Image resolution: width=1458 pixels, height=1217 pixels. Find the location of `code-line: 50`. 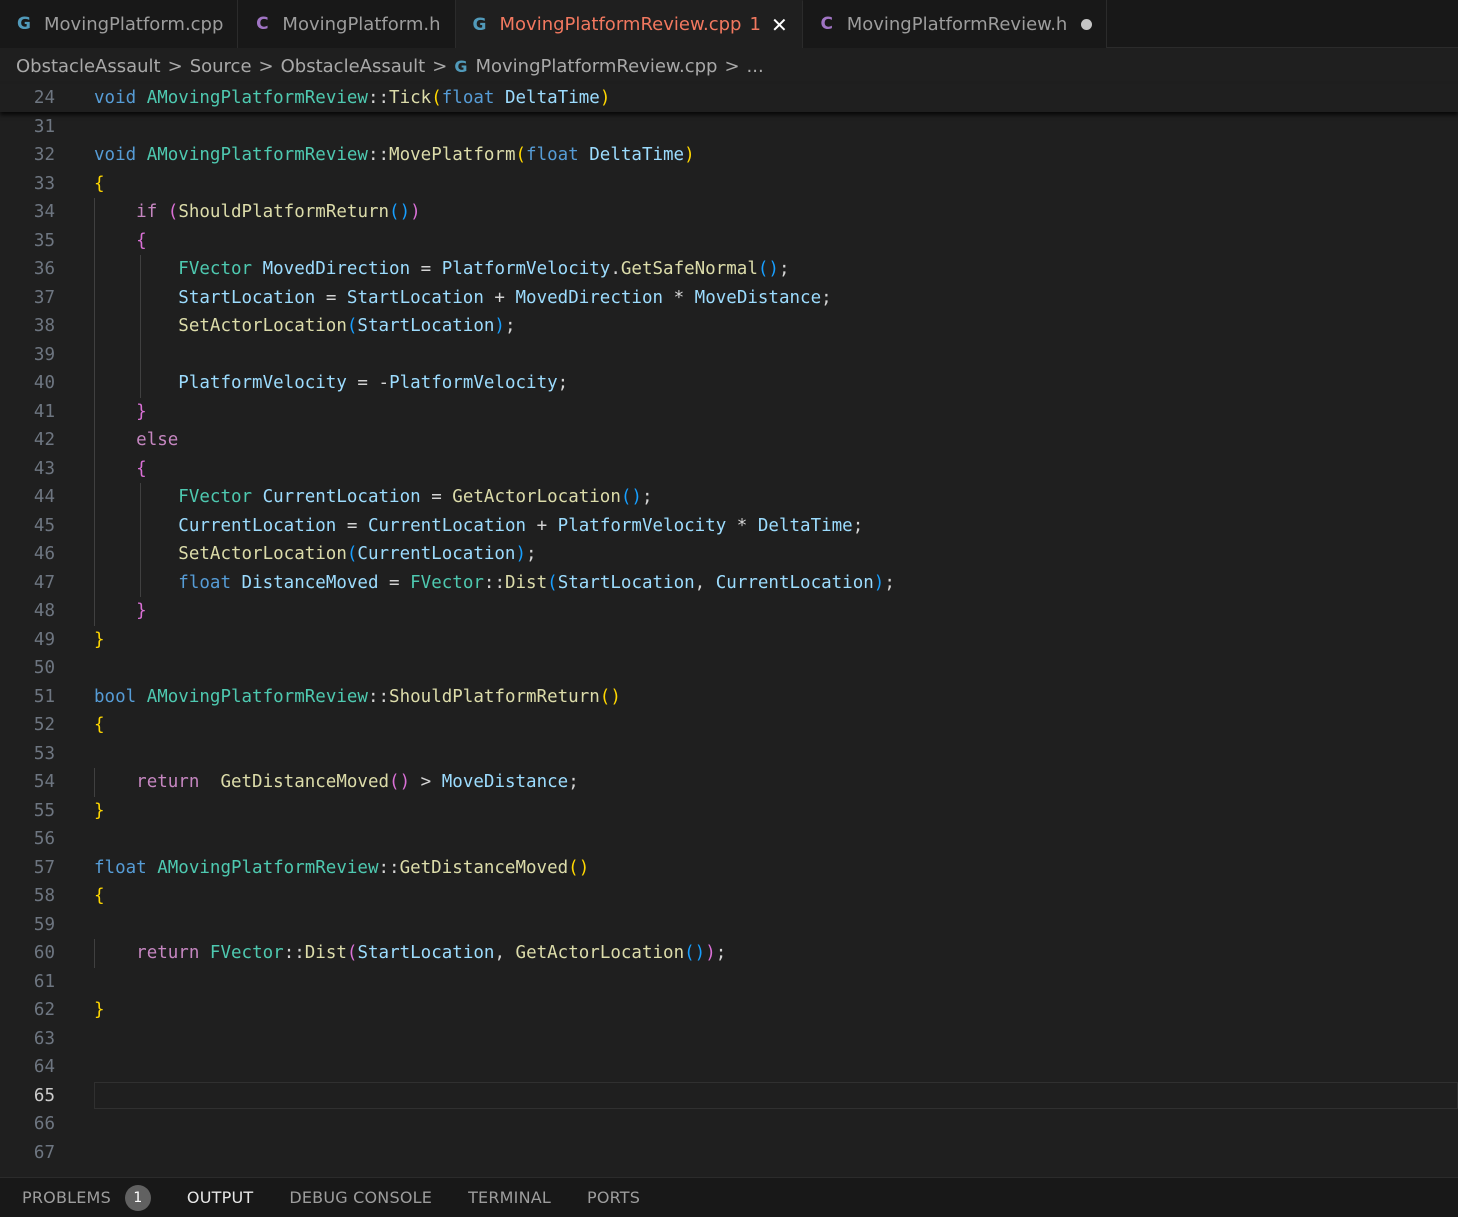

code-line: 50 is located at coordinates (729, 668).